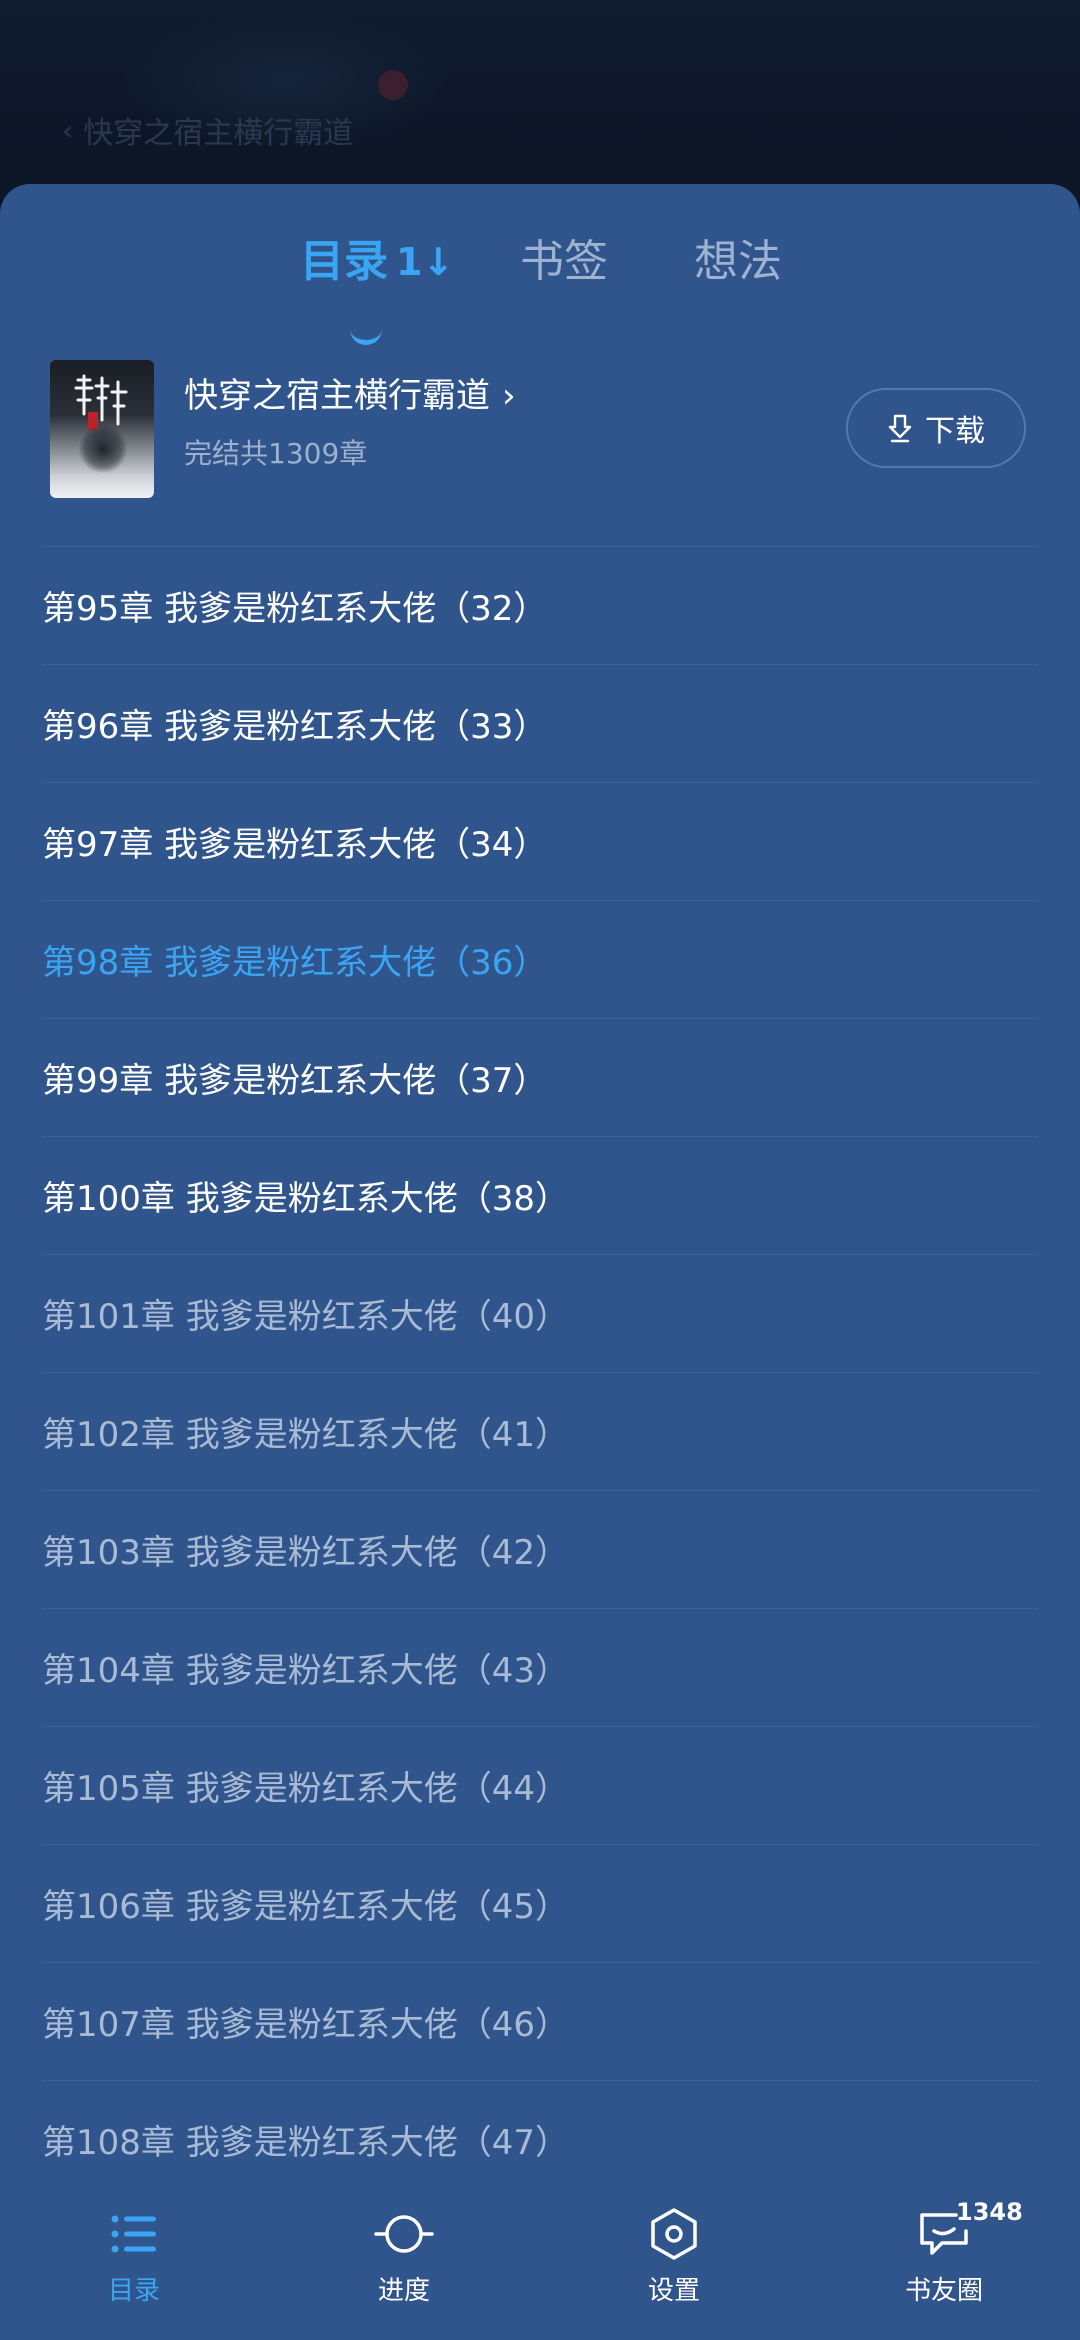  I want to click on nav-settings: 设置, so click(674, 2255).